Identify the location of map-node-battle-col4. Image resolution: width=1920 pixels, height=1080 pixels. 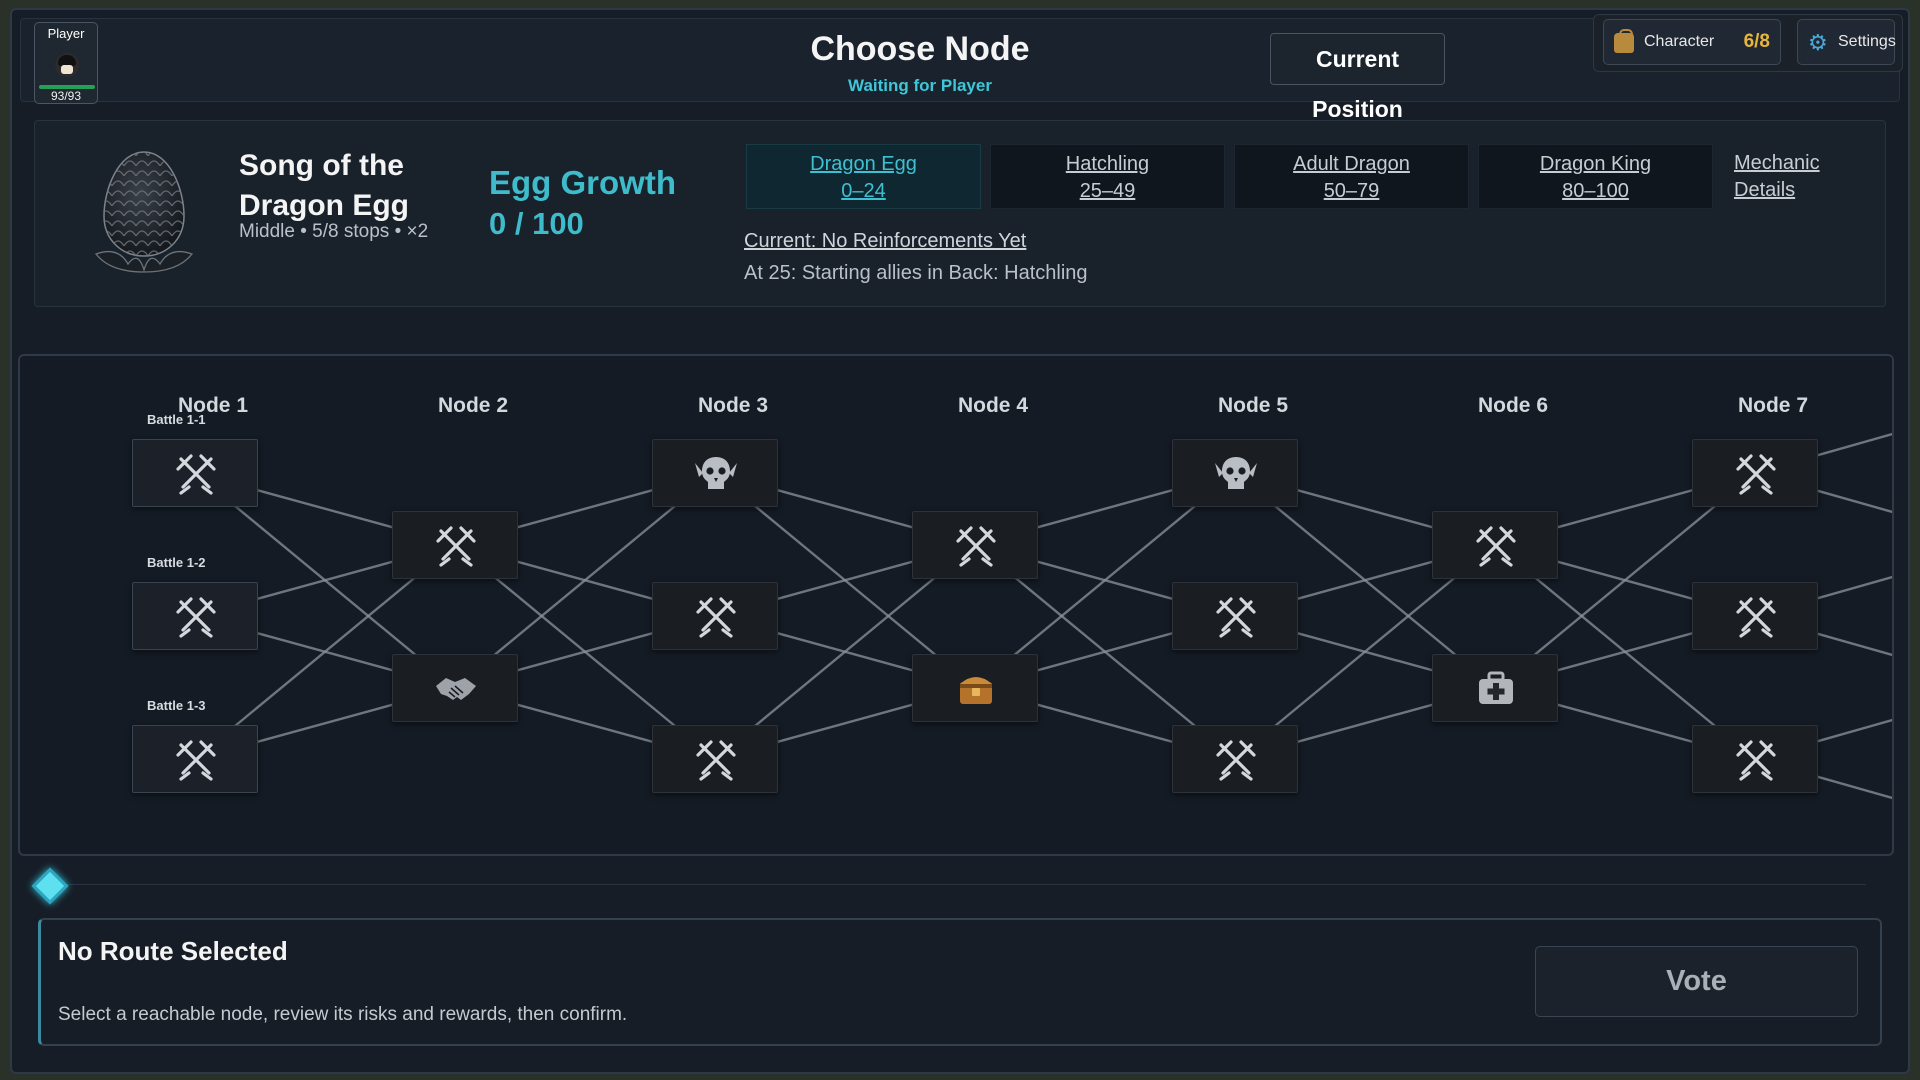
(975, 544).